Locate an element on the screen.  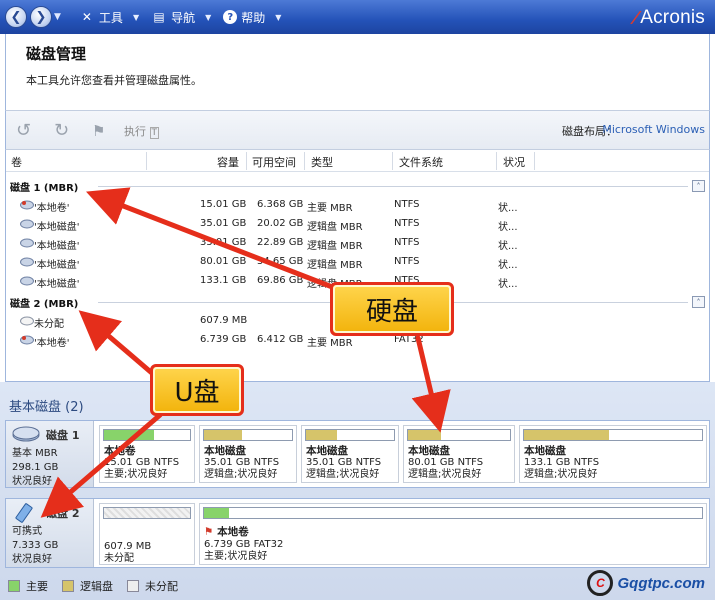
partition-size: 15.01 GB NTFS is located at coordinates (142, 462).